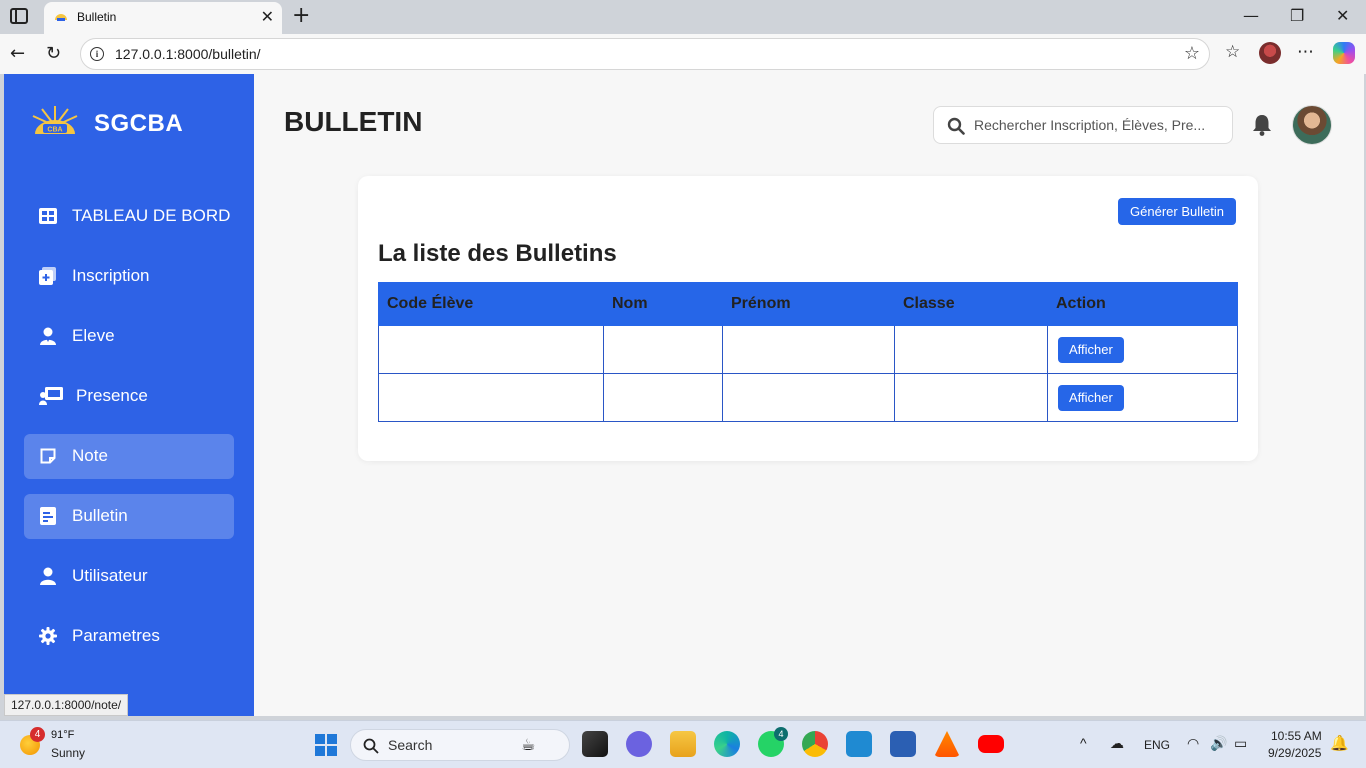  Describe the element at coordinates (188, 54) in the screenshot. I see `url-text: 127.0.0.1:8000/bulletin/` at that location.